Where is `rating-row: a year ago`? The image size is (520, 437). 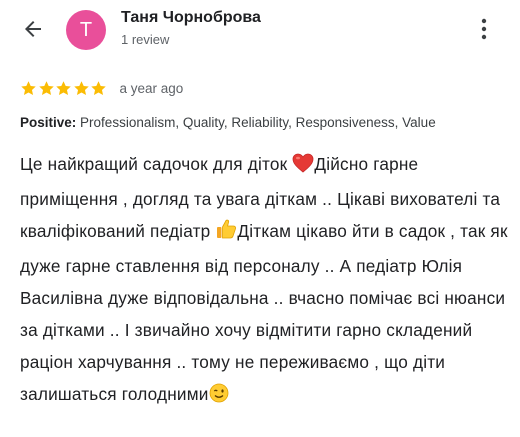 rating-row: a year ago is located at coordinates (101, 88).